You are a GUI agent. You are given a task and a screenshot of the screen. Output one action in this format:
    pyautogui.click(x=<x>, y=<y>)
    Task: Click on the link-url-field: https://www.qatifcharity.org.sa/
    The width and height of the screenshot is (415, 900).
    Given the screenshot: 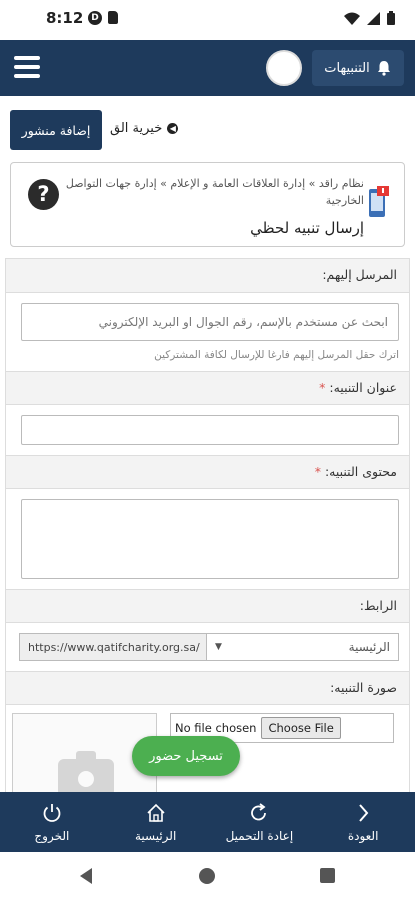 What is the action you would take?
    pyautogui.click(x=113, y=647)
    